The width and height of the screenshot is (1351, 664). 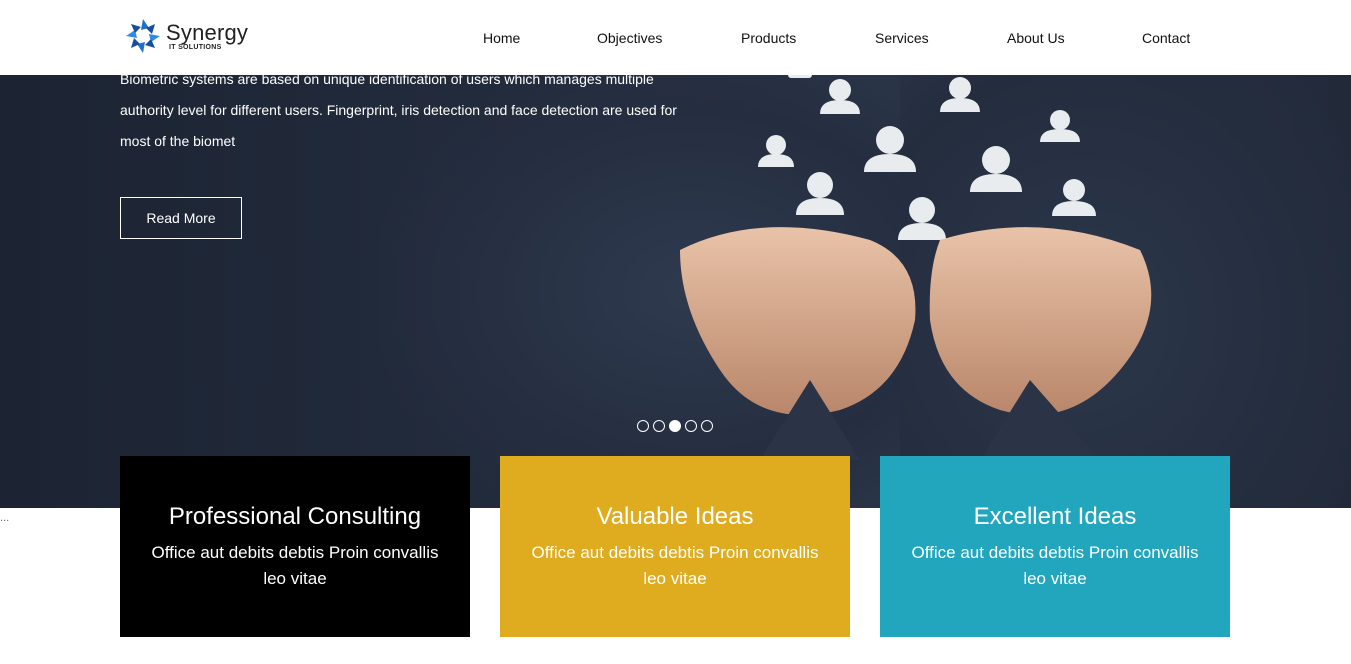 What do you see at coordinates (629, 38) in the screenshot?
I see `nav-objectives: Objectives` at bounding box center [629, 38].